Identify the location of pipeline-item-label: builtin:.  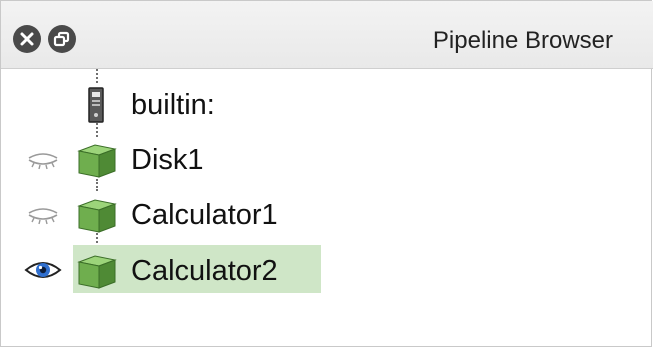
(173, 105).